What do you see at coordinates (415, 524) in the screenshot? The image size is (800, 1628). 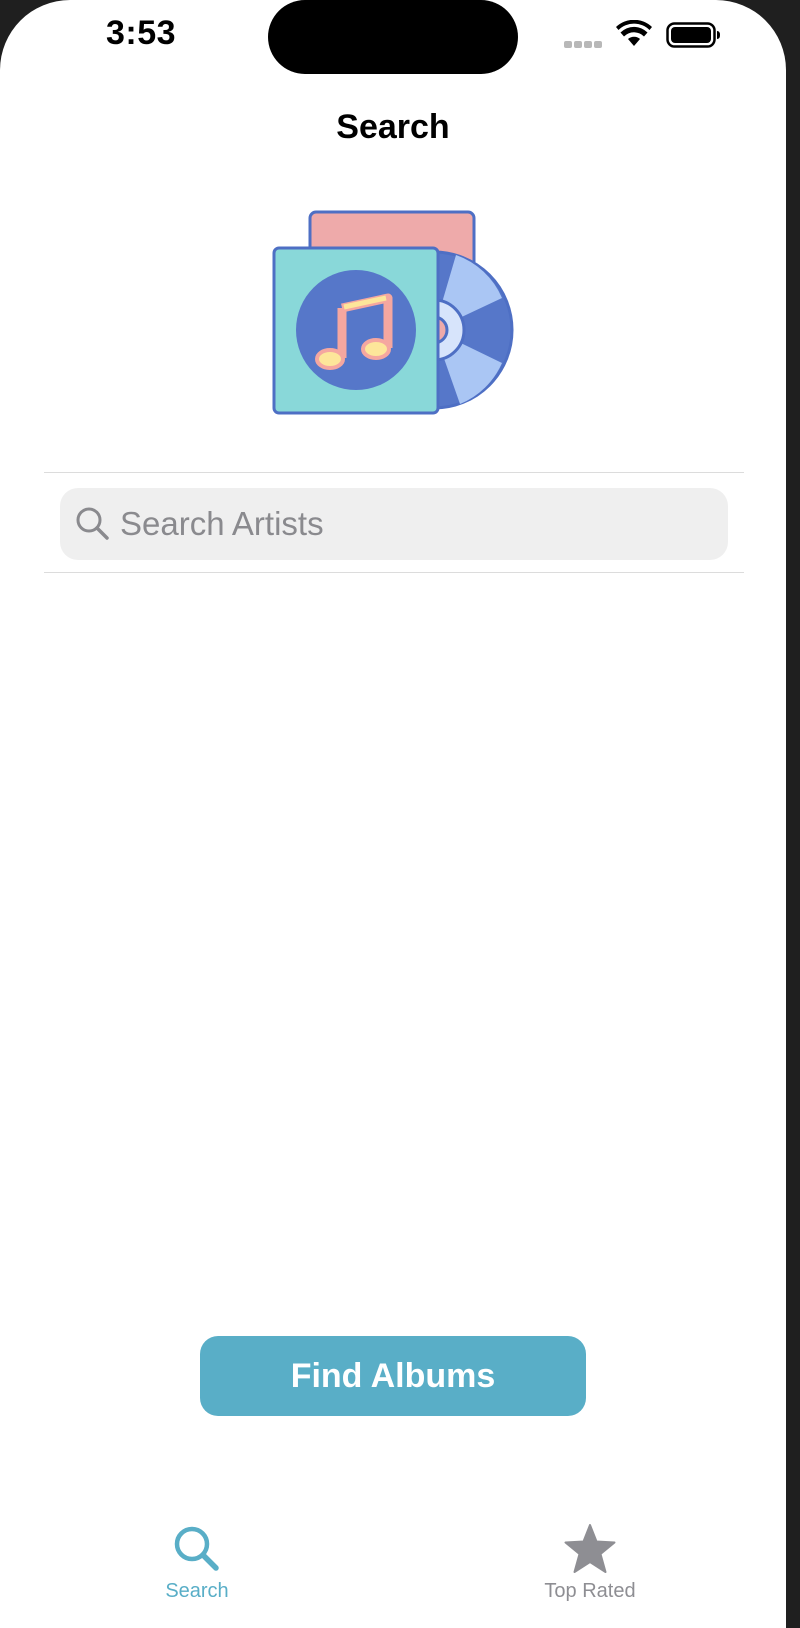 I see `search-input` at bounding box center [415, 524].